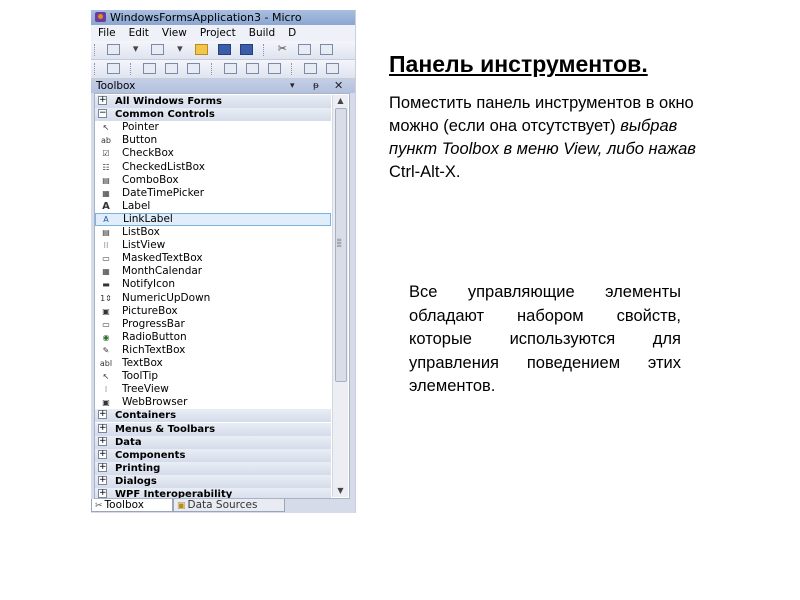  Describe the element at coordinates (213, 402) in the screenshot. I see `toolbox-item: ▣ WebBrowser` at that location.